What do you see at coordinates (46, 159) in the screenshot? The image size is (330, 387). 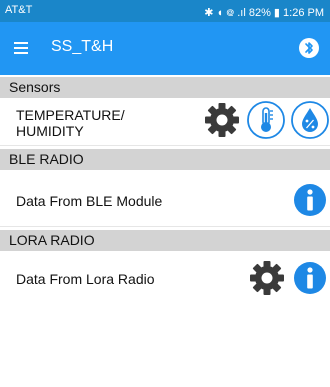 I see `section-header-label: BLE RADIO` at bounding box center [46, 159].